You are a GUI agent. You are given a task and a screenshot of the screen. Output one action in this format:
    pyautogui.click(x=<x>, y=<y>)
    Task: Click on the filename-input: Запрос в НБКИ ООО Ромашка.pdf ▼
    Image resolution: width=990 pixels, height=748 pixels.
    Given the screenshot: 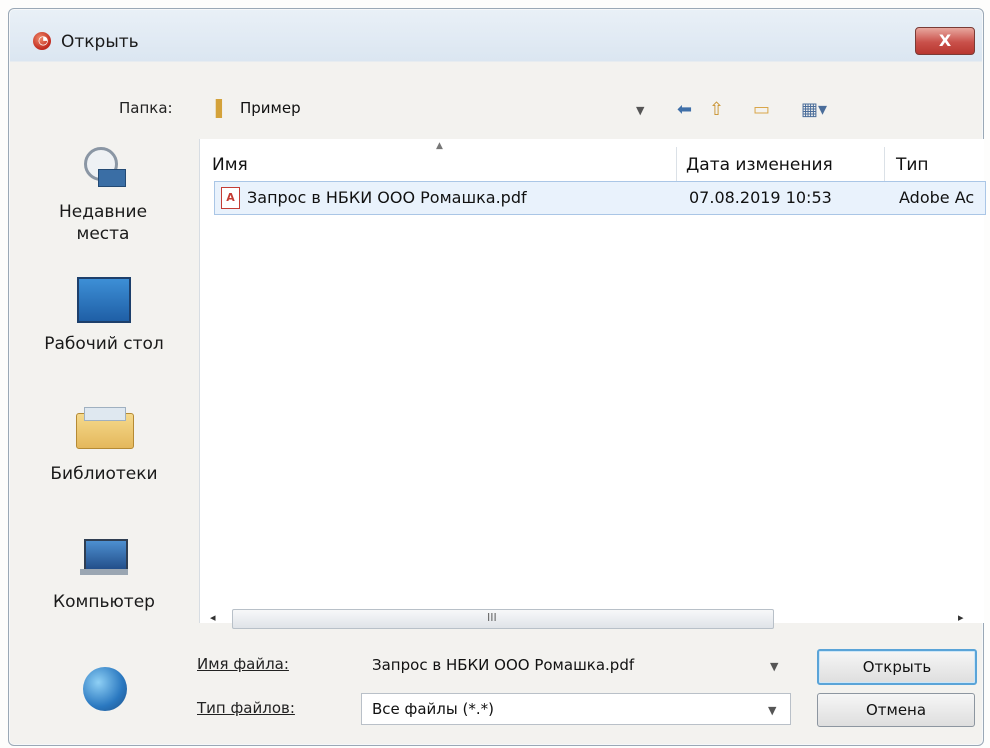 What is the action you would take?
    pyautogui.click(x=576, y=665)
    